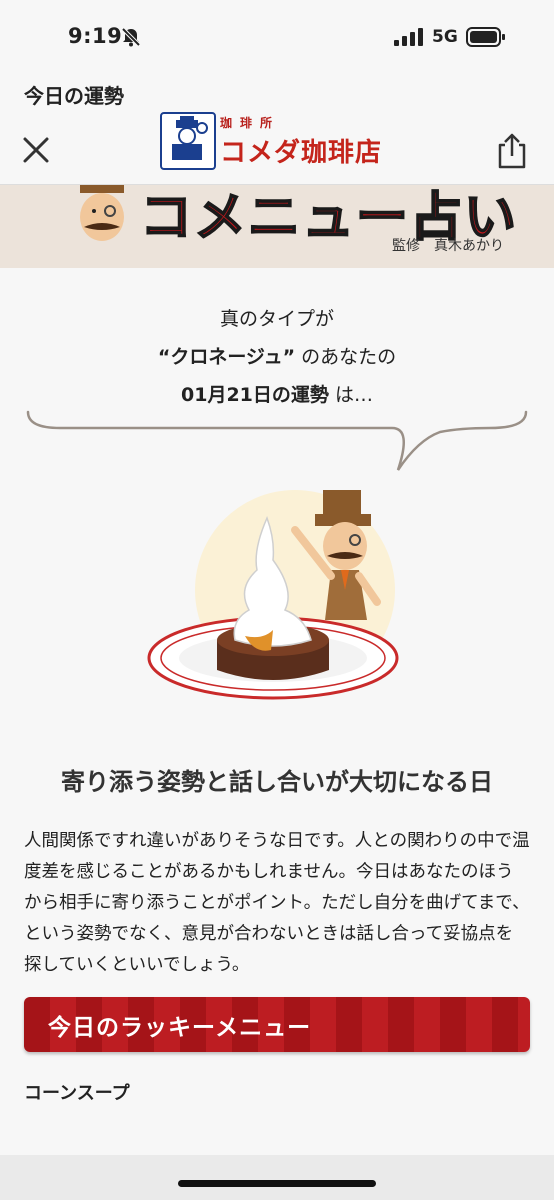 The width and height of the screenshot is (554, 1200). Describe the element at coordinates (408, 37) in the screenshot. I see `signal-icon` at that location.